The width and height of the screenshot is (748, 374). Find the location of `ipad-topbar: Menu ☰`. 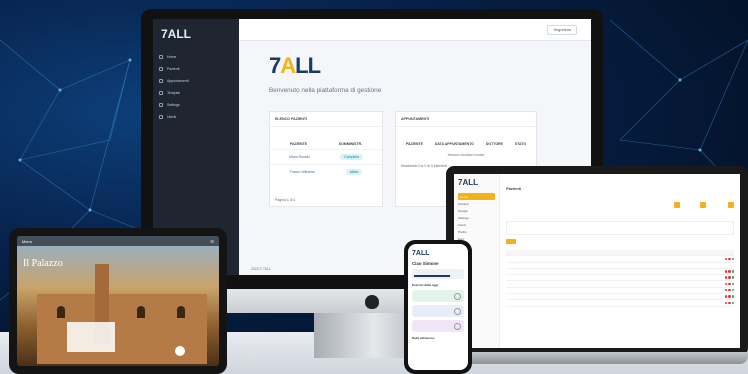

ipad-topbar: Menu ☰ is located at coordinates (118, 241).